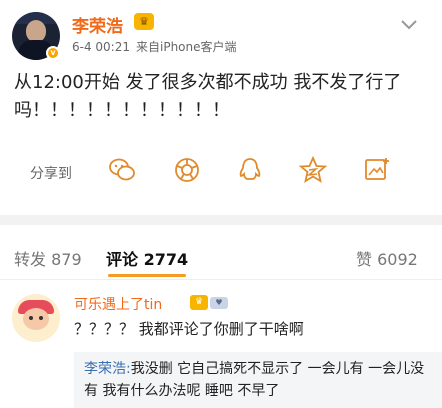  What do you see at coordinates (30, 259) in the screenshot?
I see `tab-repost-label: 转发` at bounding box center [30, 259].